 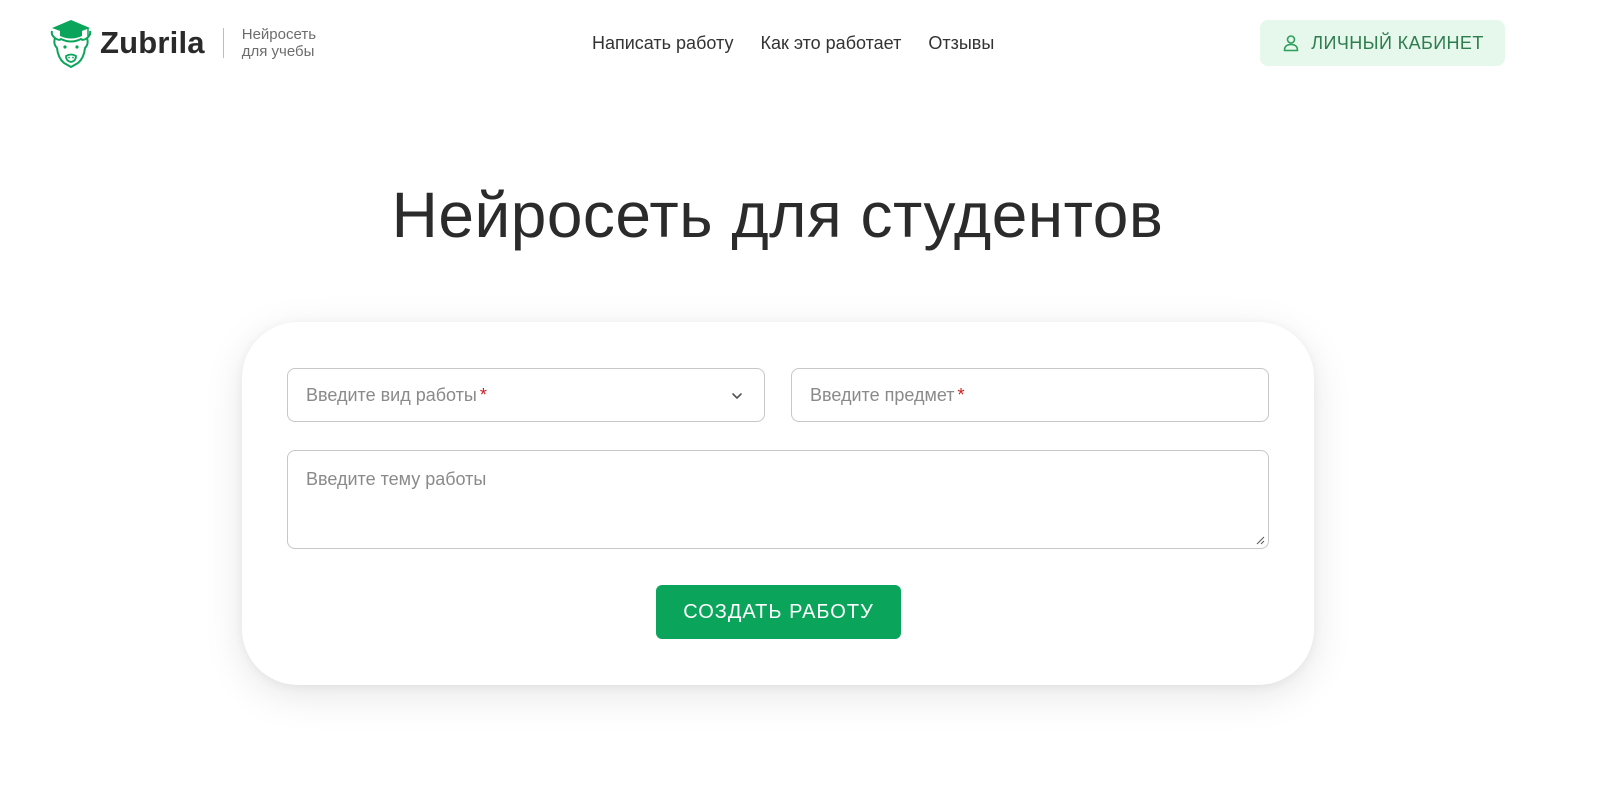 I want to click on work-type-placeholder: Введите вид работы *, so click(x=396, y=395).